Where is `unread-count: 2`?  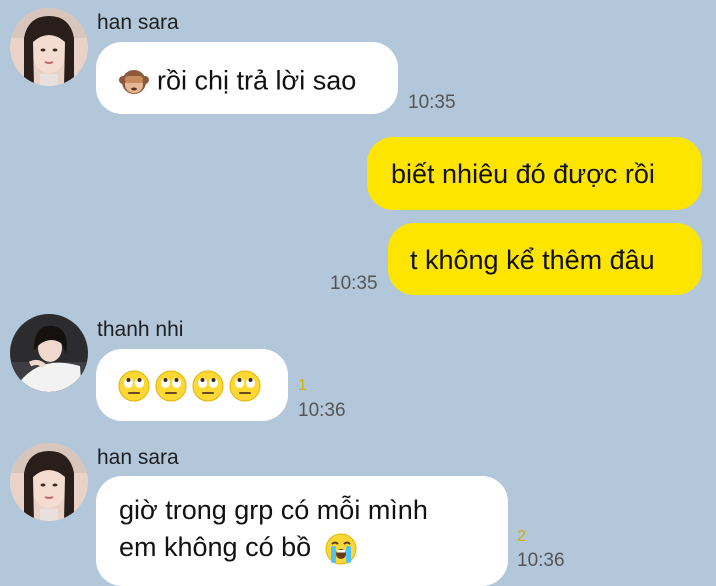
unread-count: 2 is located at coordinates (521, 536).